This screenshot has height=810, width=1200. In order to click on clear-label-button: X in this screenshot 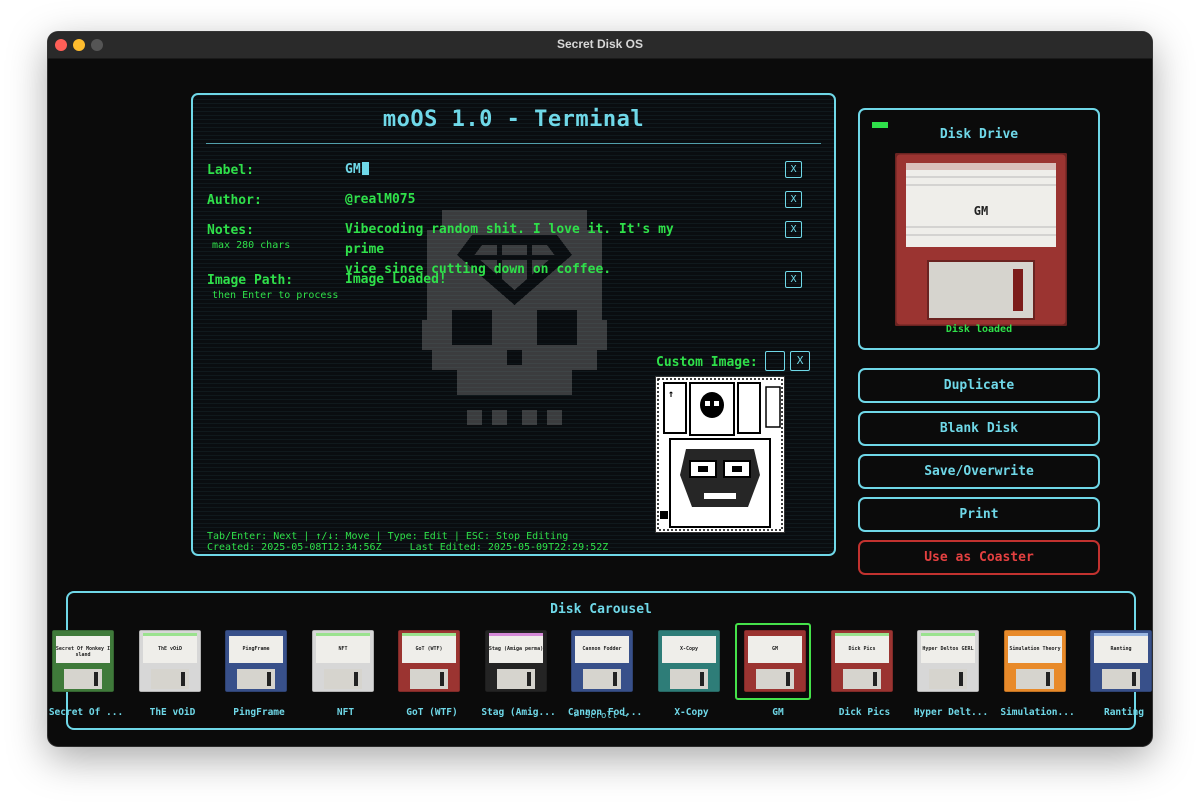, I will do `click(793, 169)`.